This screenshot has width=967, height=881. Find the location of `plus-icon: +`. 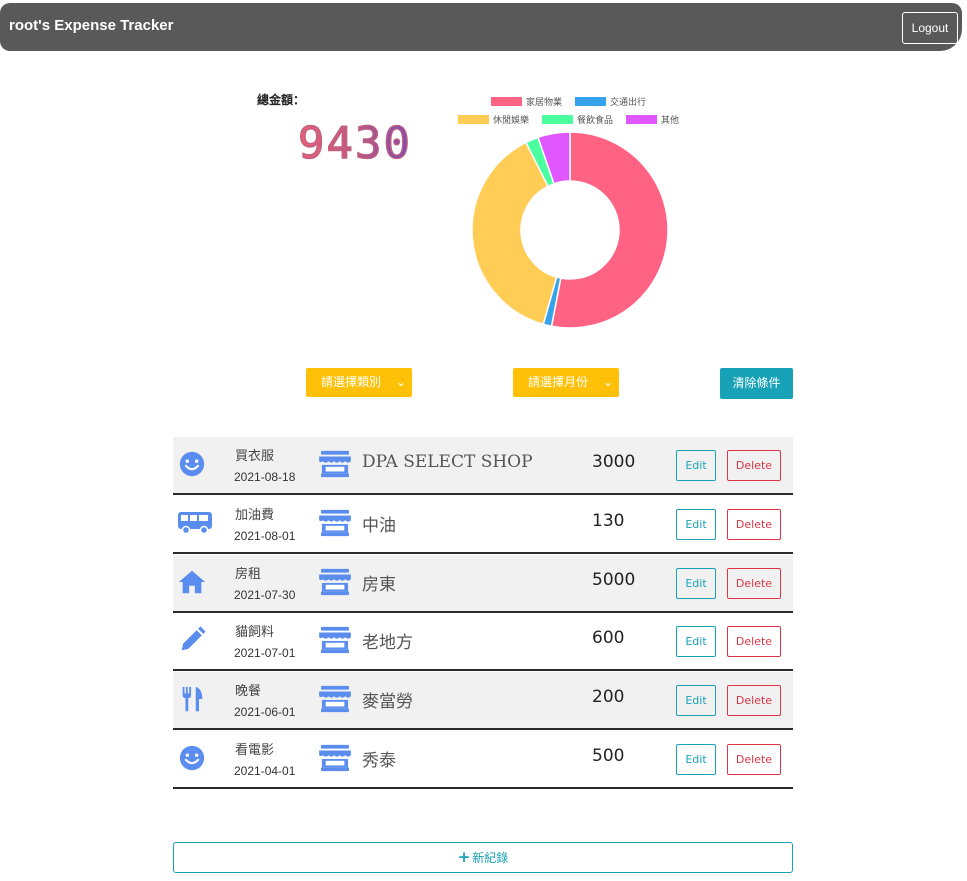

plus-icon: + is located at coordinates (464, 857).